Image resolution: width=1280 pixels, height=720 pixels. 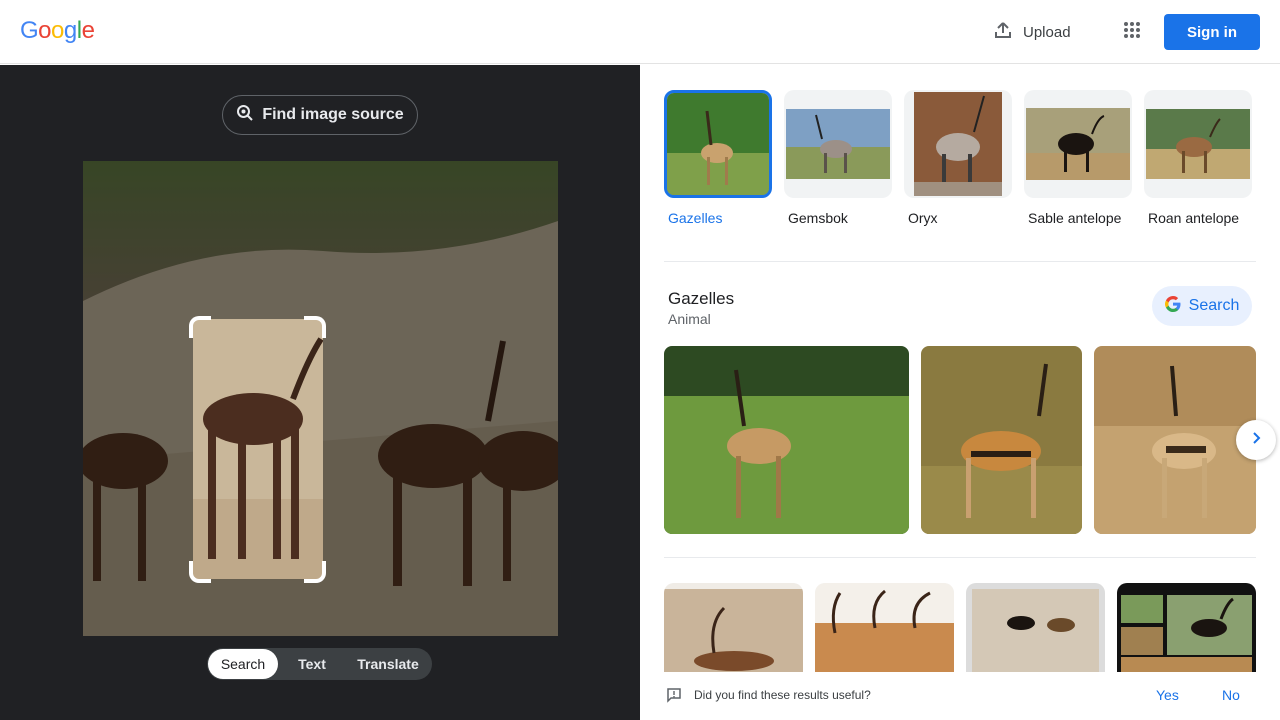 What do you see at coordinates (312, 664) in the screenshot?
I see `tab-text: Text` at bounding box center [312, 664].